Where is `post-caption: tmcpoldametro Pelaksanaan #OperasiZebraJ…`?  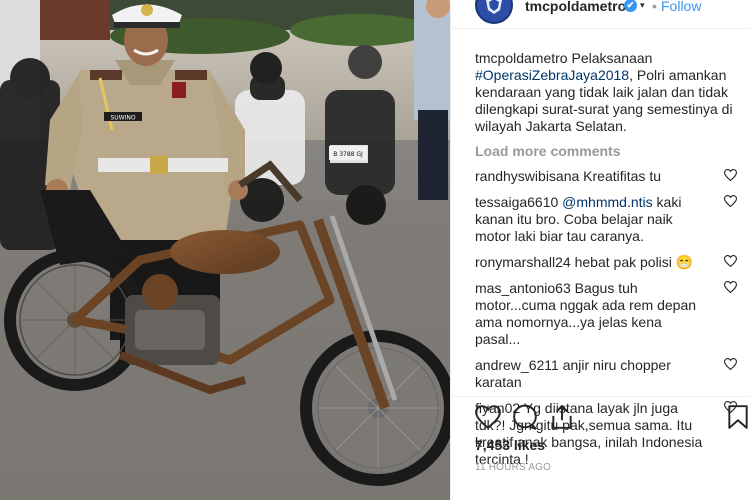 post-caption: tmcpoldametro Pelaksanaan #OperasiZebraJ… is located at coordinates (606, 92).